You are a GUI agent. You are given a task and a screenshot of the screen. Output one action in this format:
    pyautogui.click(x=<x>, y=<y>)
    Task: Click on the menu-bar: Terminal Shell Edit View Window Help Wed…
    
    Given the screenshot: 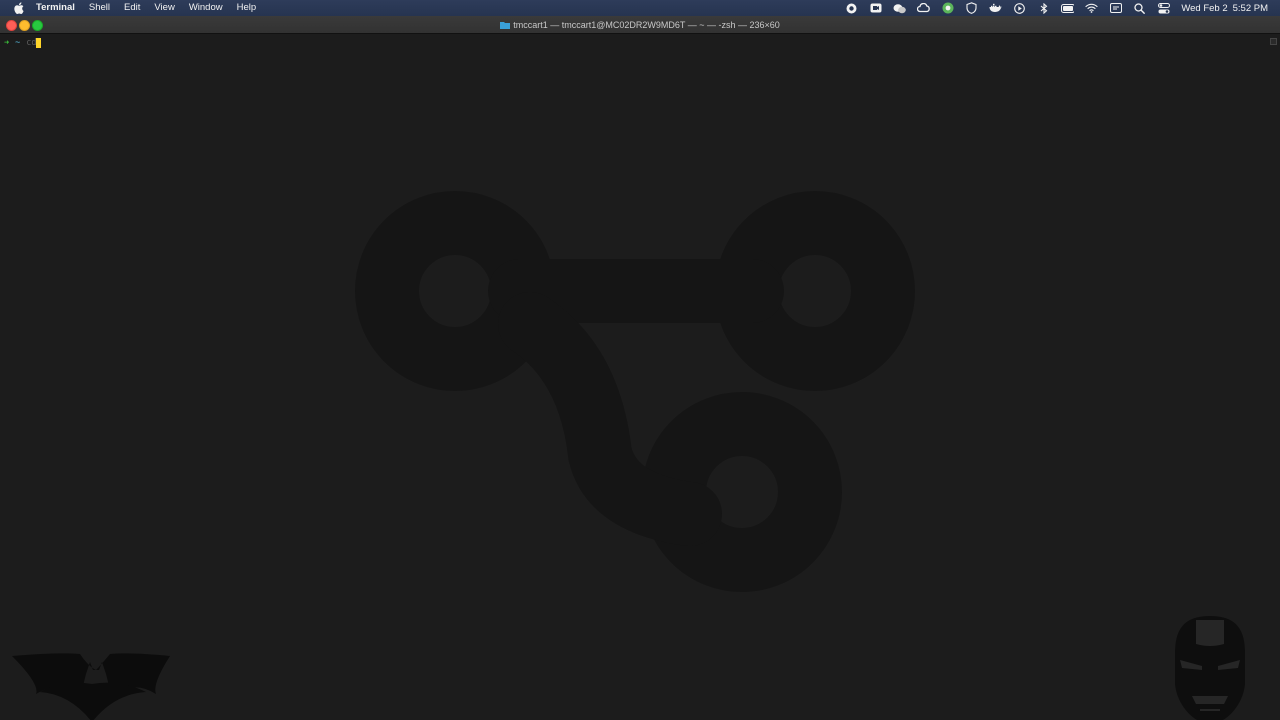 What is the action you would take?
    pyautogui.click(x=640, y=8)
    